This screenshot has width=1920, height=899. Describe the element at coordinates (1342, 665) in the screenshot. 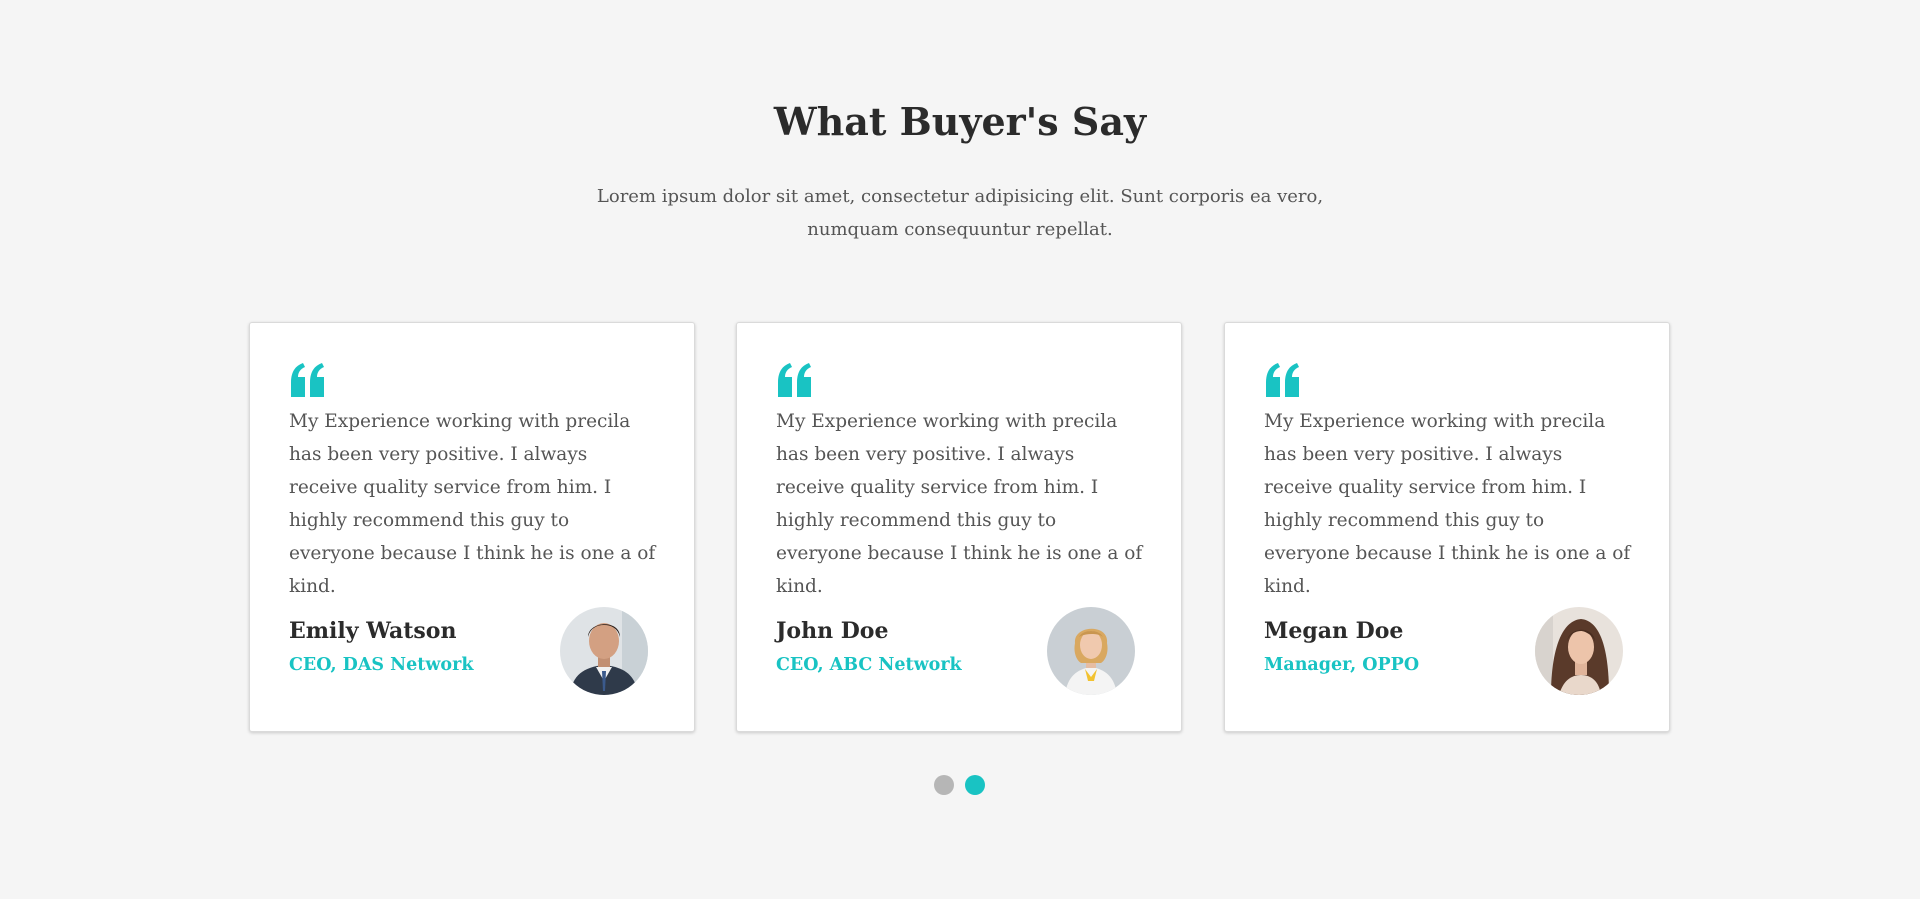

I see `testimonial-role: Manager, OPPO` at that location.